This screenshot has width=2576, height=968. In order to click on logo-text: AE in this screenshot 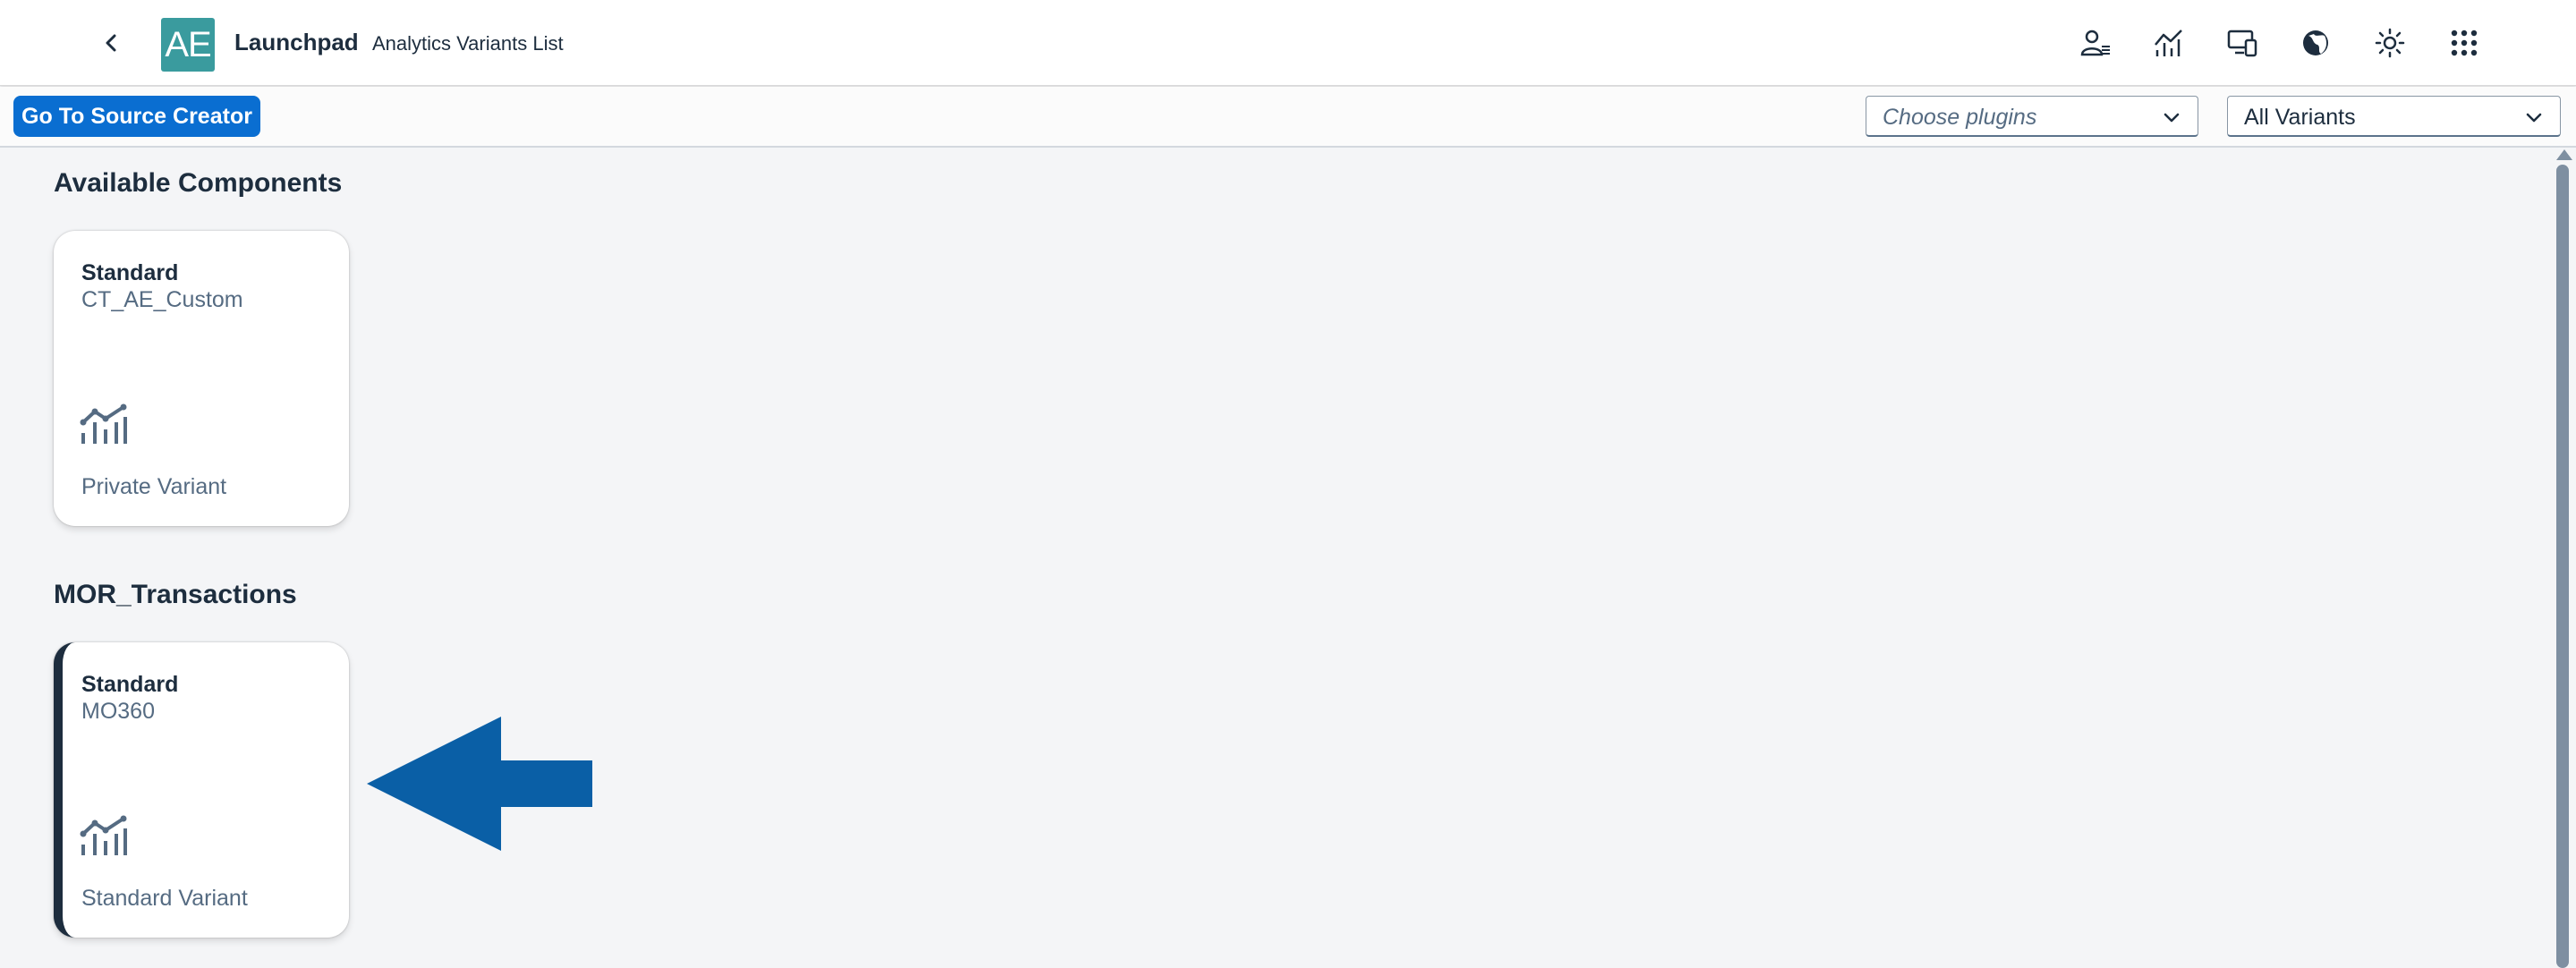, I will do `click(188, 44)`.